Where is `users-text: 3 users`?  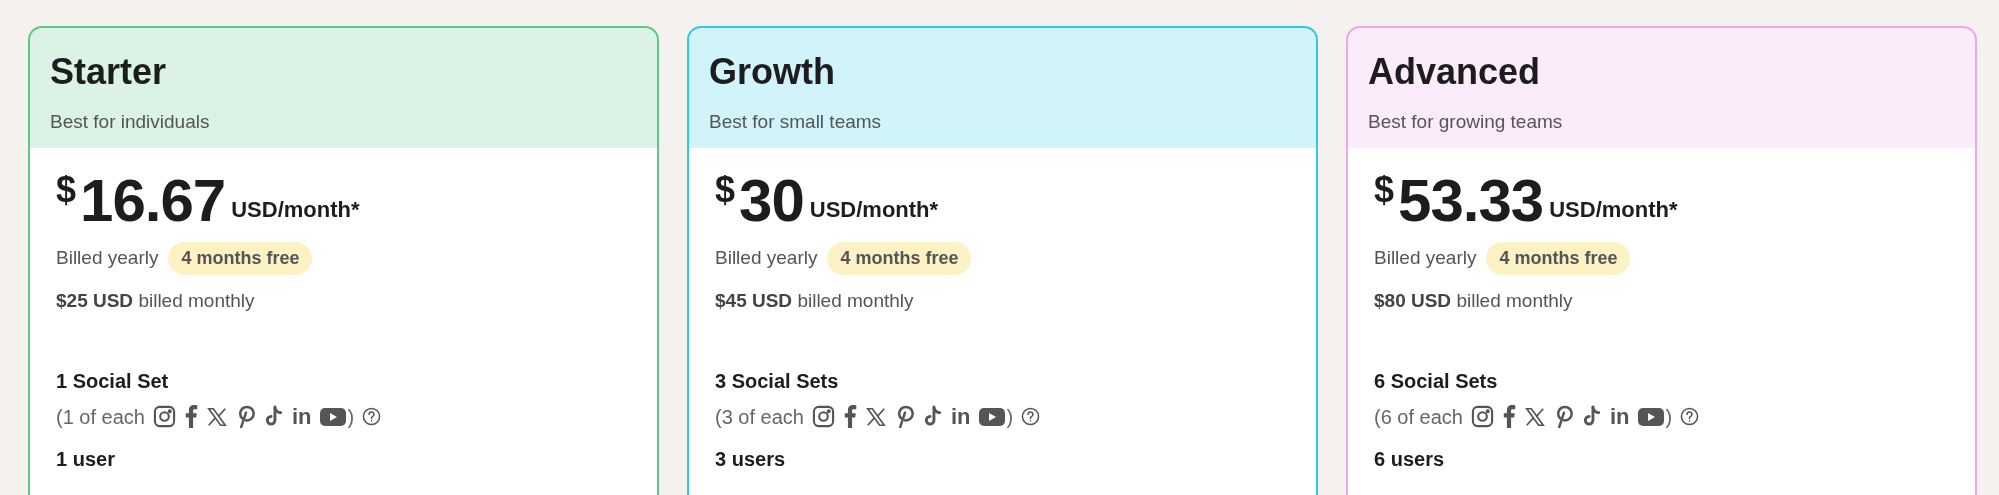
users-text: 3 users is located at coordinates (750, 459).